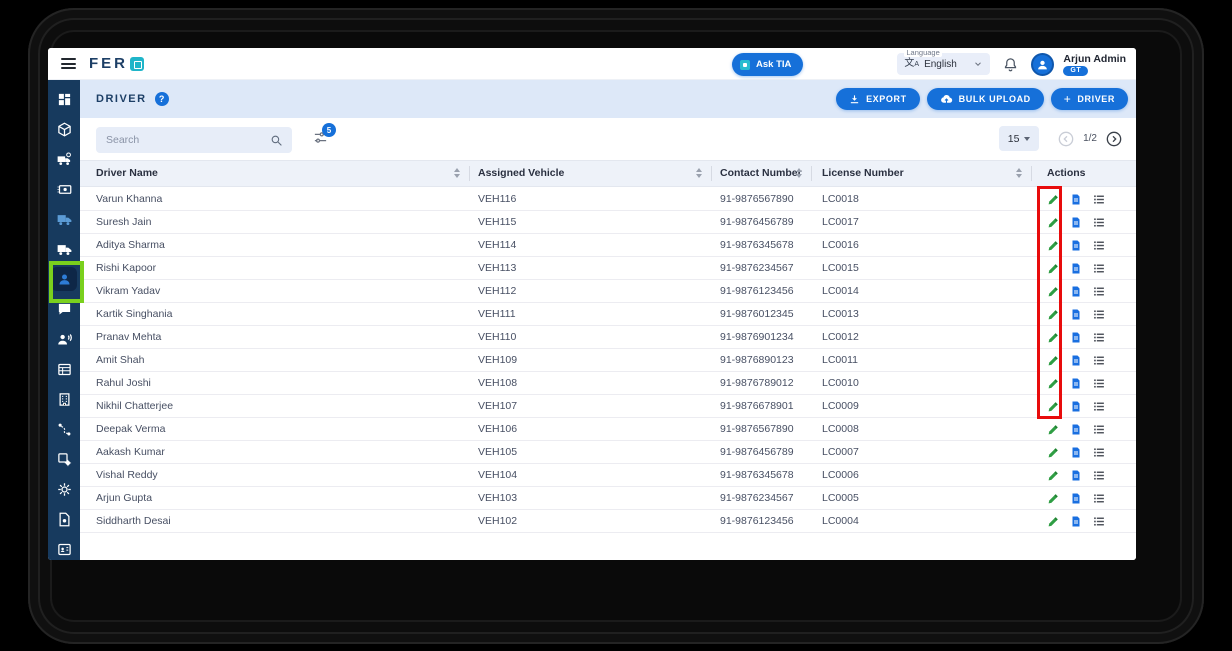  What do you see at coordinates (64, 489) in the screenshot?
I see `sidebar-item-settings` at bounding box center [64, 489].